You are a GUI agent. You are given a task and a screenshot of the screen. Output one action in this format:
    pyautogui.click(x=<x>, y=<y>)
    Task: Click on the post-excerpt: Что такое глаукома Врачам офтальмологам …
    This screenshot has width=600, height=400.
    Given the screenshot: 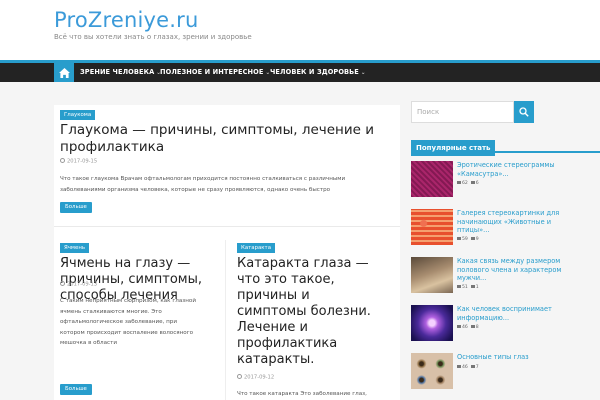 What is the action you would take?
    pyautogui.click(x=228, y=185)
    